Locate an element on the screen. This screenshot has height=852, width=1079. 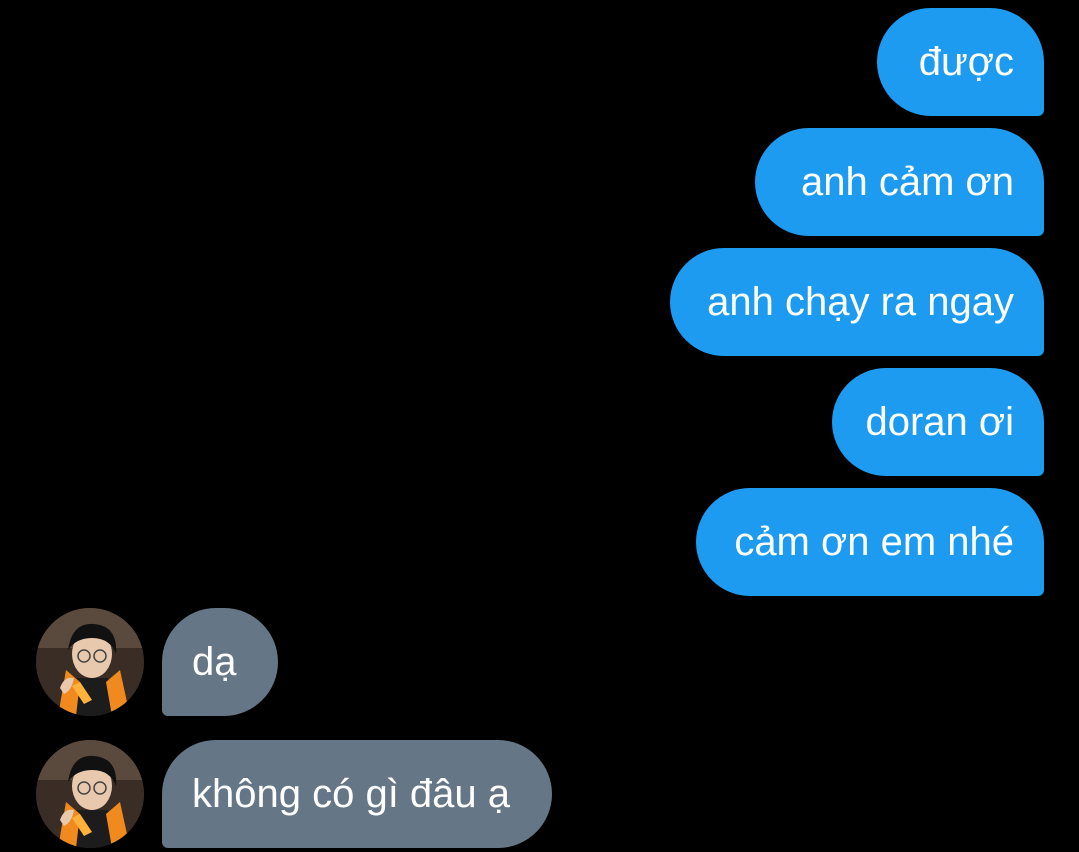
sent-message-bubble: doran ơi is located at coordinates (938, 422).